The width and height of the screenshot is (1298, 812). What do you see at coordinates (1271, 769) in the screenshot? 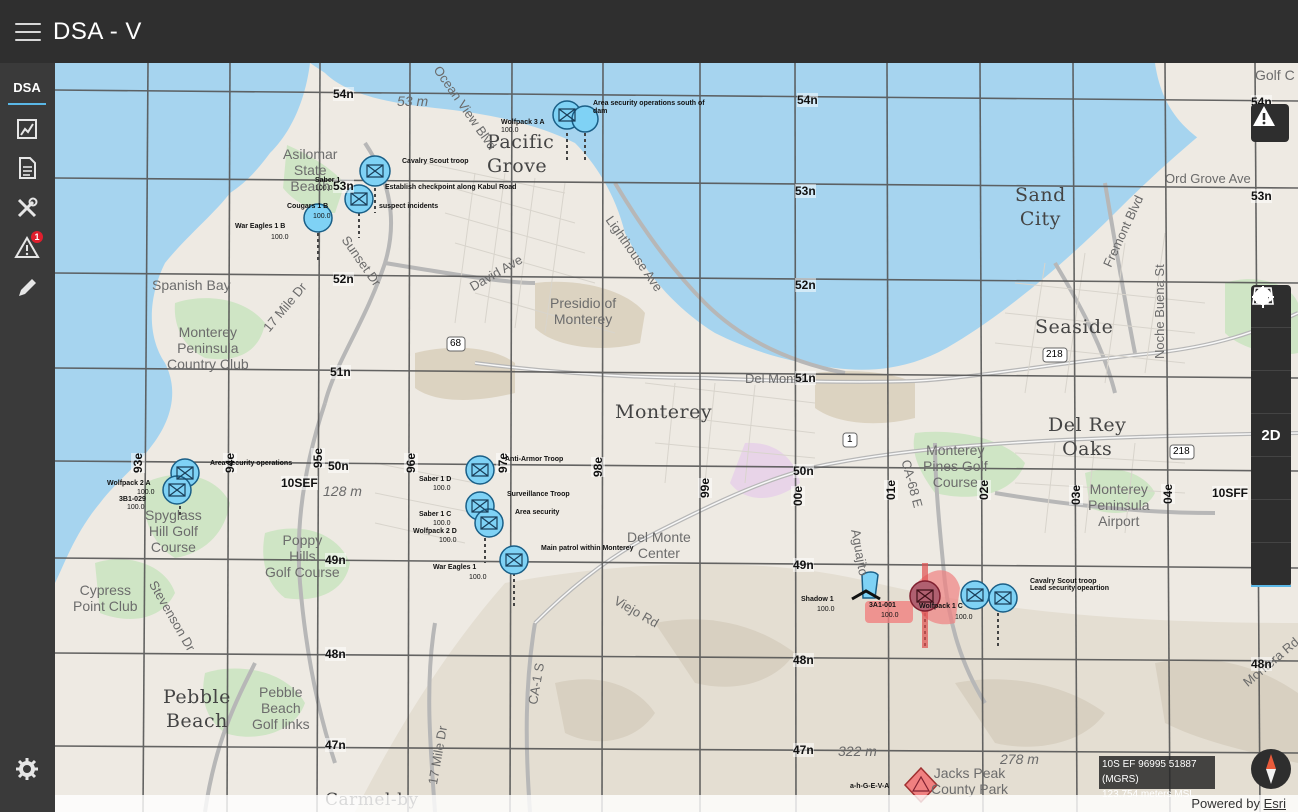
I see `compass-button` at bounding box center [1271, 769].